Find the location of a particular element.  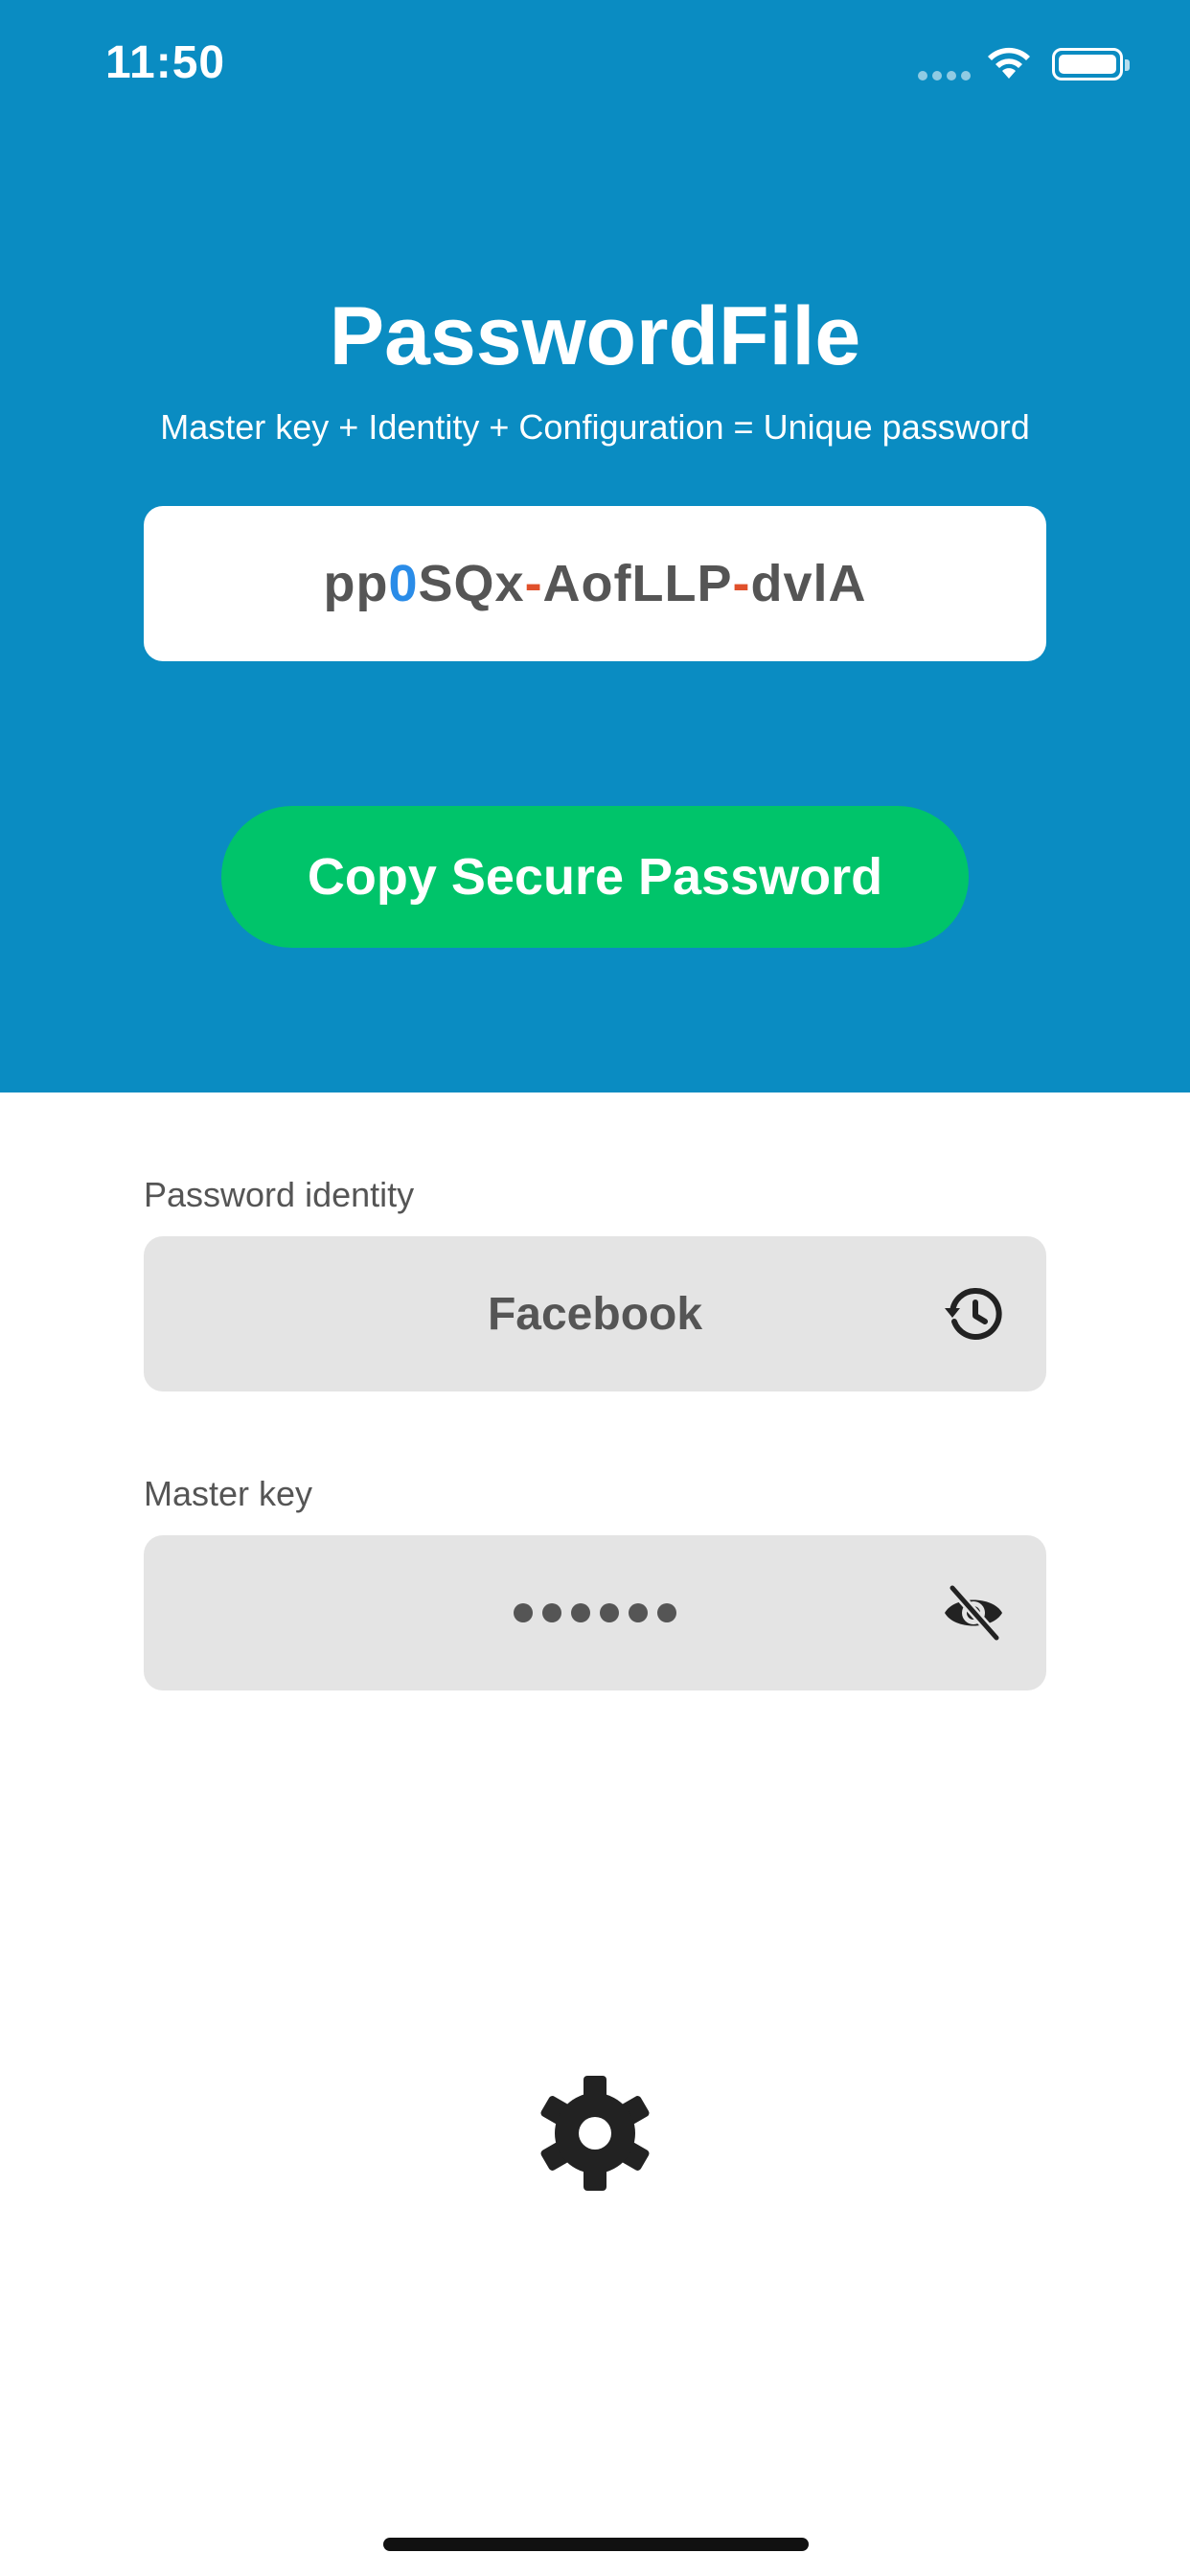

master-key-field is located at coordinates (595, 1612).